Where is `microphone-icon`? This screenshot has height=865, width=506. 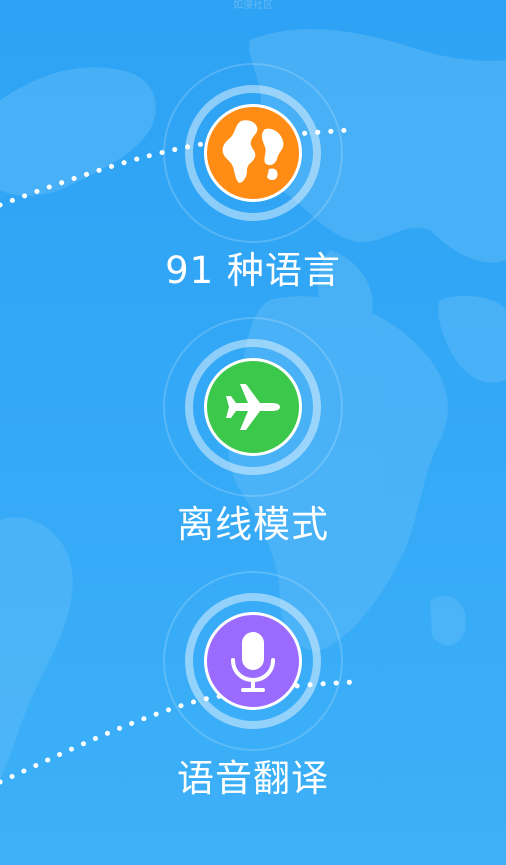 microphone-icon is located at coordinates (253, 661).